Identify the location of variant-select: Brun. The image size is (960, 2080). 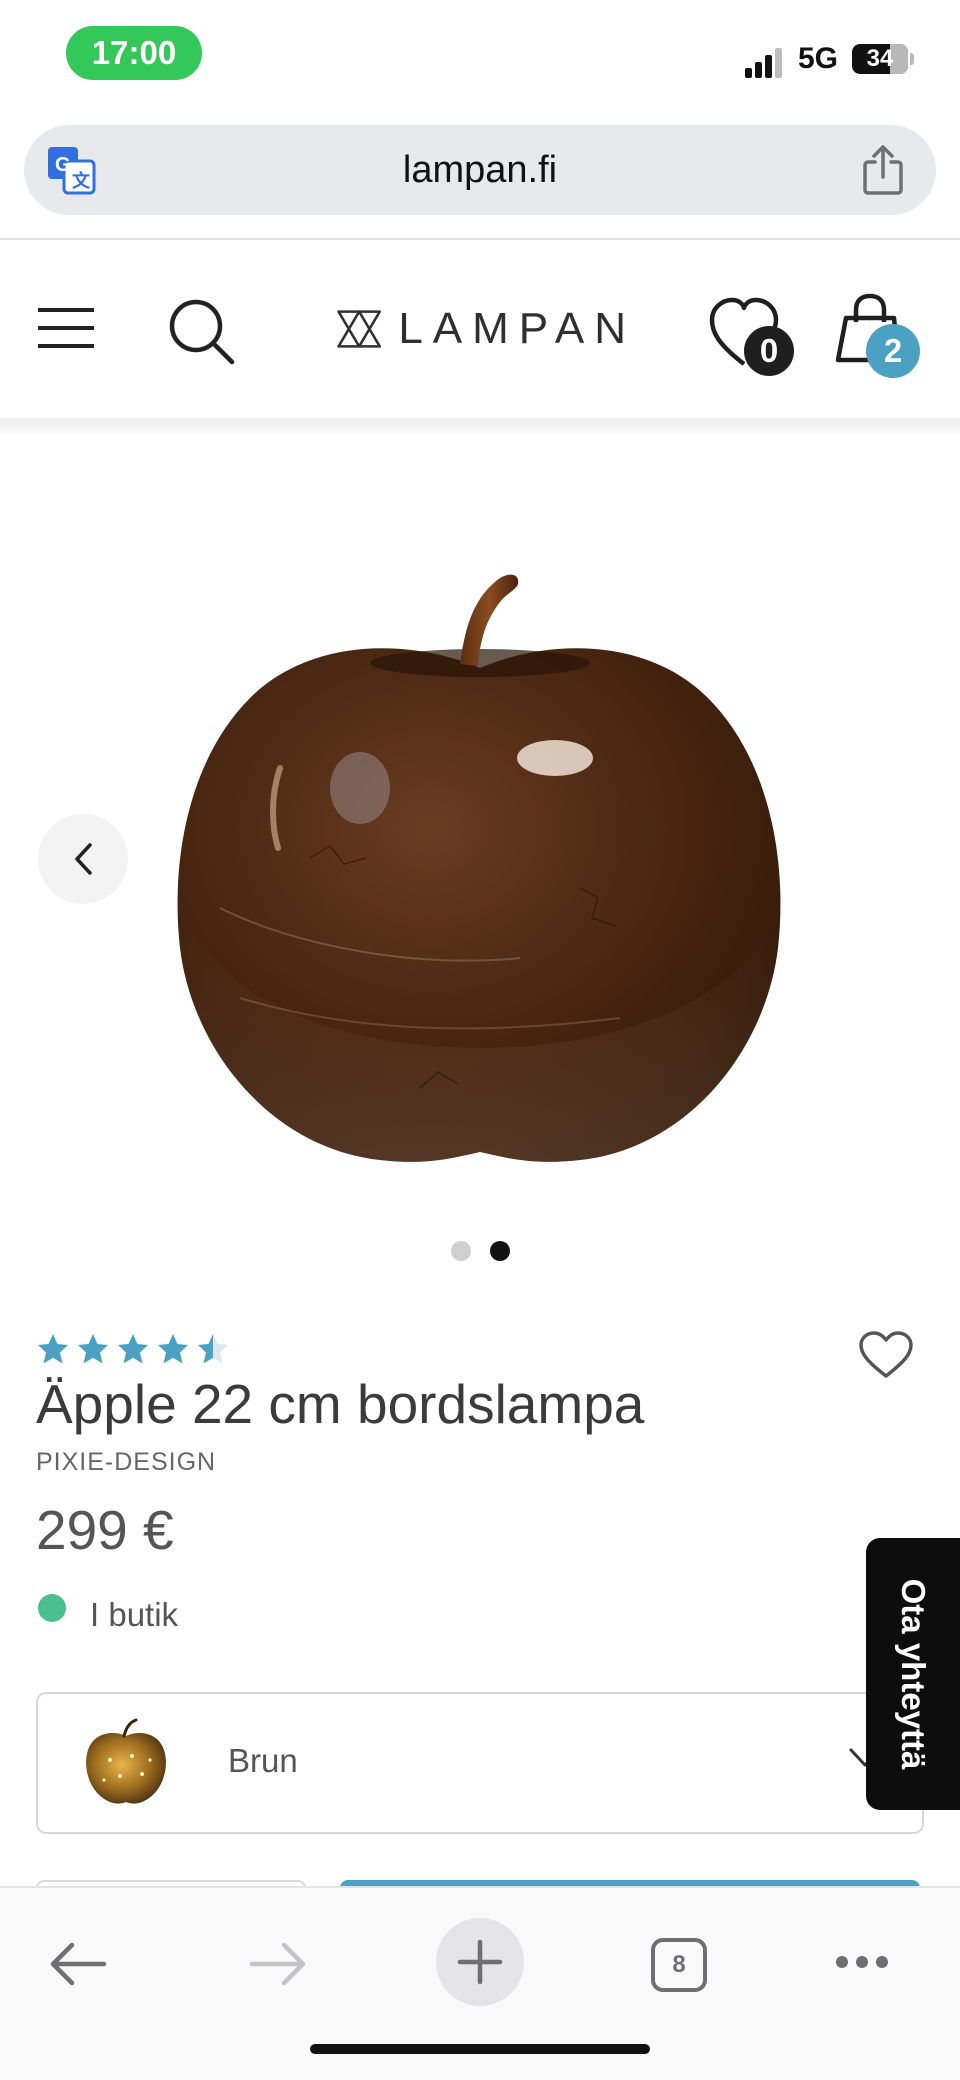
(480, 1763).